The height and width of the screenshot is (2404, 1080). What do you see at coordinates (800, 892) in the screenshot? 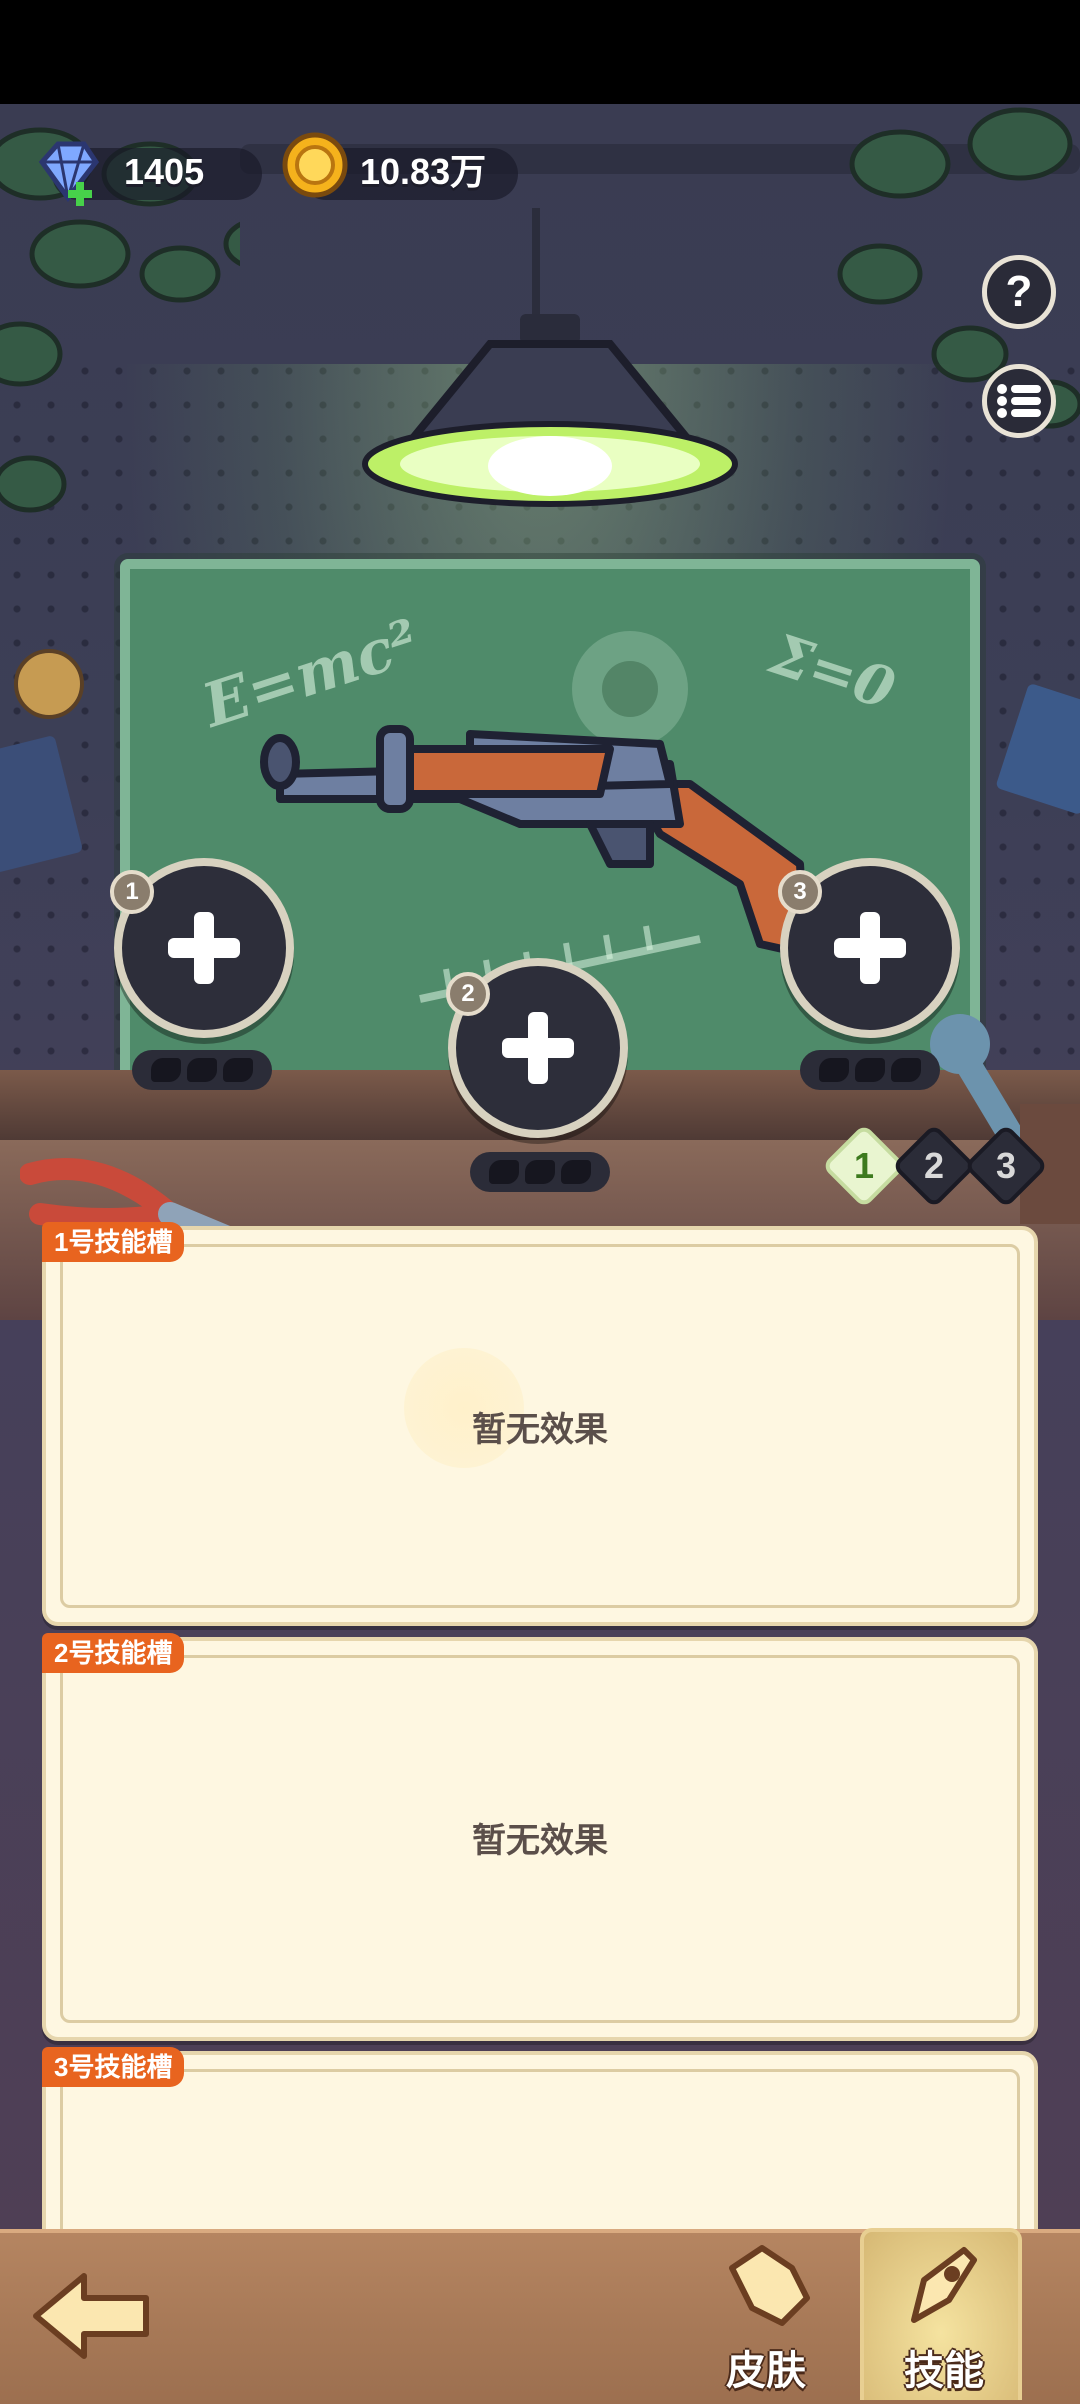
I see `slot-number-badge: 3` at bounding box center [800, 892].